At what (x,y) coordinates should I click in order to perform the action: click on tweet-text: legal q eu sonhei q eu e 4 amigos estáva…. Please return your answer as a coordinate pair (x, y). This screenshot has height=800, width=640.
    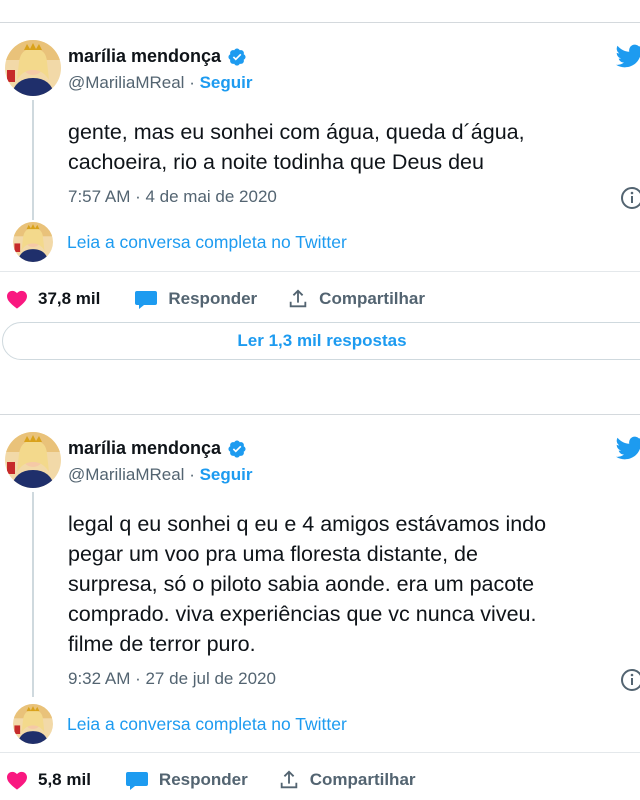
    Looking at the image, I should click on (307, 584).